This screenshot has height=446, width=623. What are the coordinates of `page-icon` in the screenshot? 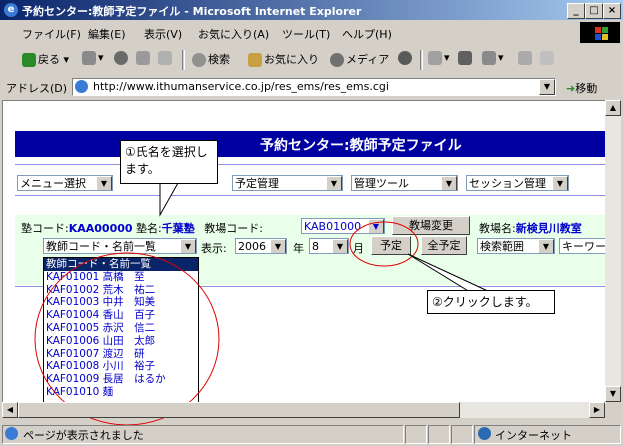 It's located at (11, 433).